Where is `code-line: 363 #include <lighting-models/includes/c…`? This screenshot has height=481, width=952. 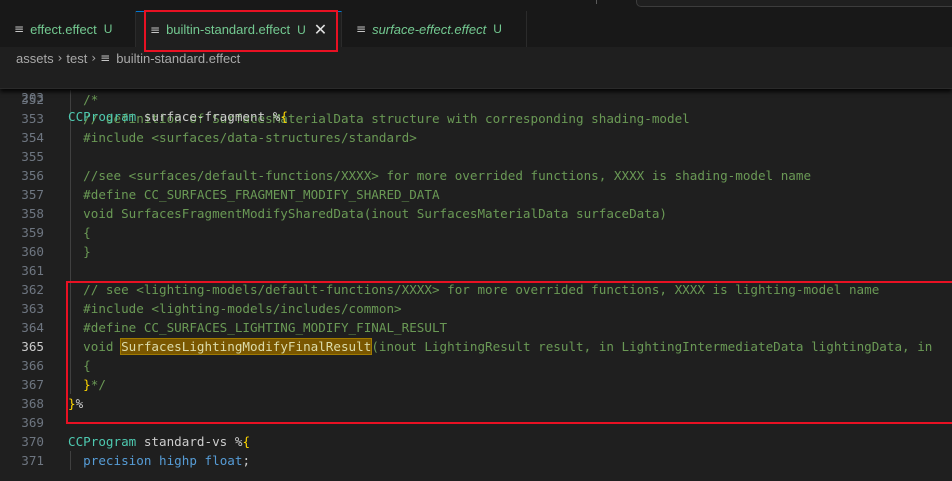 code-line: 363 #include <lighting-models/includes/c… is located at coordinates (476, 308).